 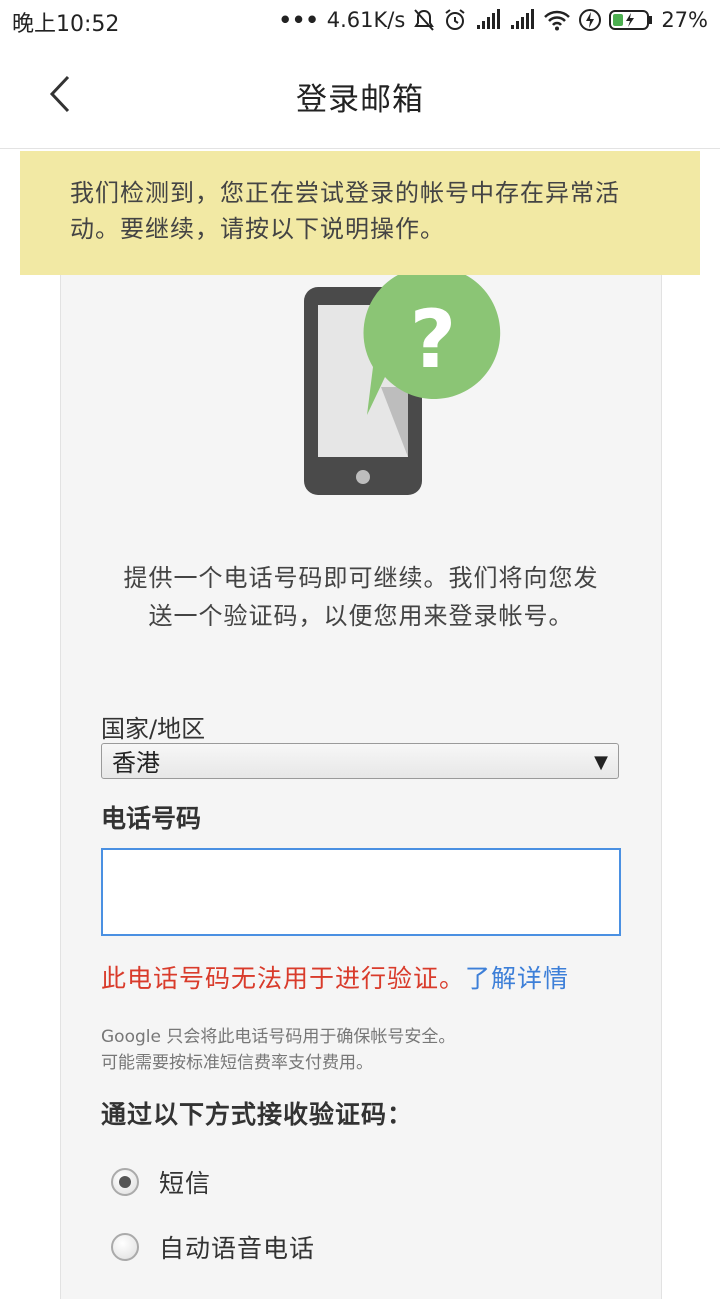 What do you see at coordinates (66, 24) in the screenshot?
I see `status-time: 晚上10:52` at bounding box center [66, 24].